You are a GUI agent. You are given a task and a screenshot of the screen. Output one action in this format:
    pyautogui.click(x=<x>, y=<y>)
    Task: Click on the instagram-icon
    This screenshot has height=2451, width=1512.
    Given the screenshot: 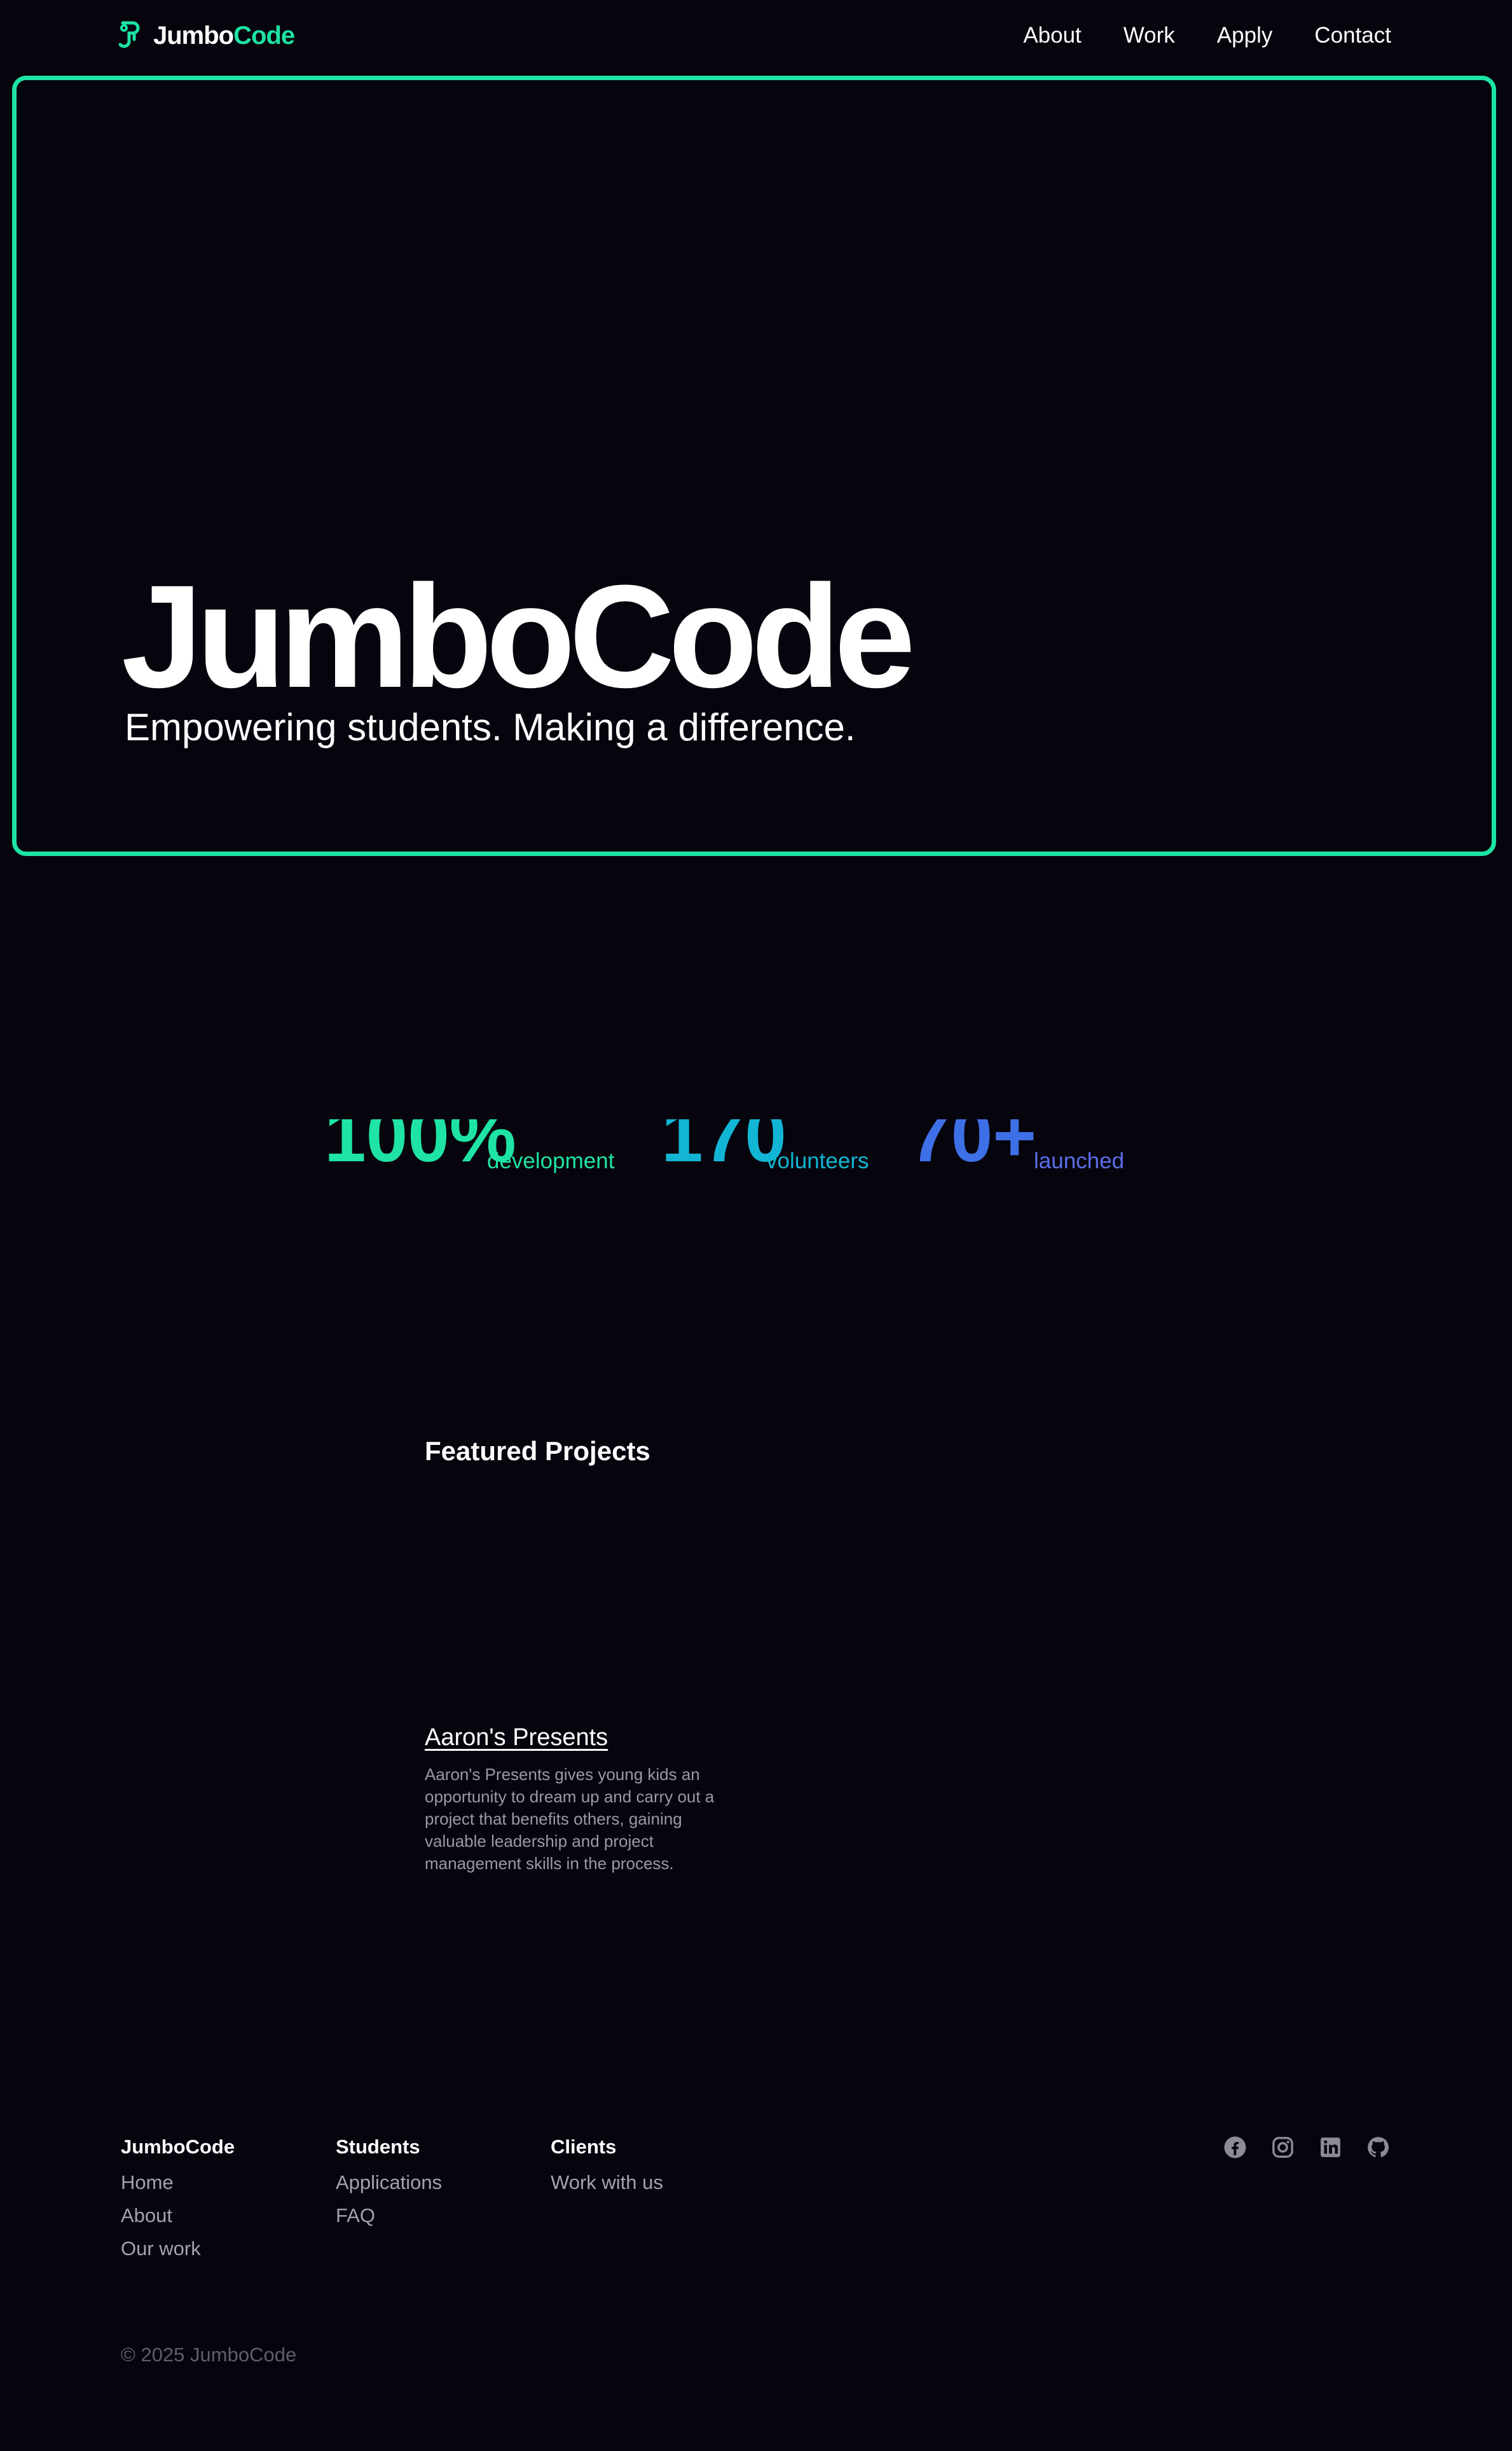 What is the action you would take?
    pyautogui.click(x=1283, y=2147)
    